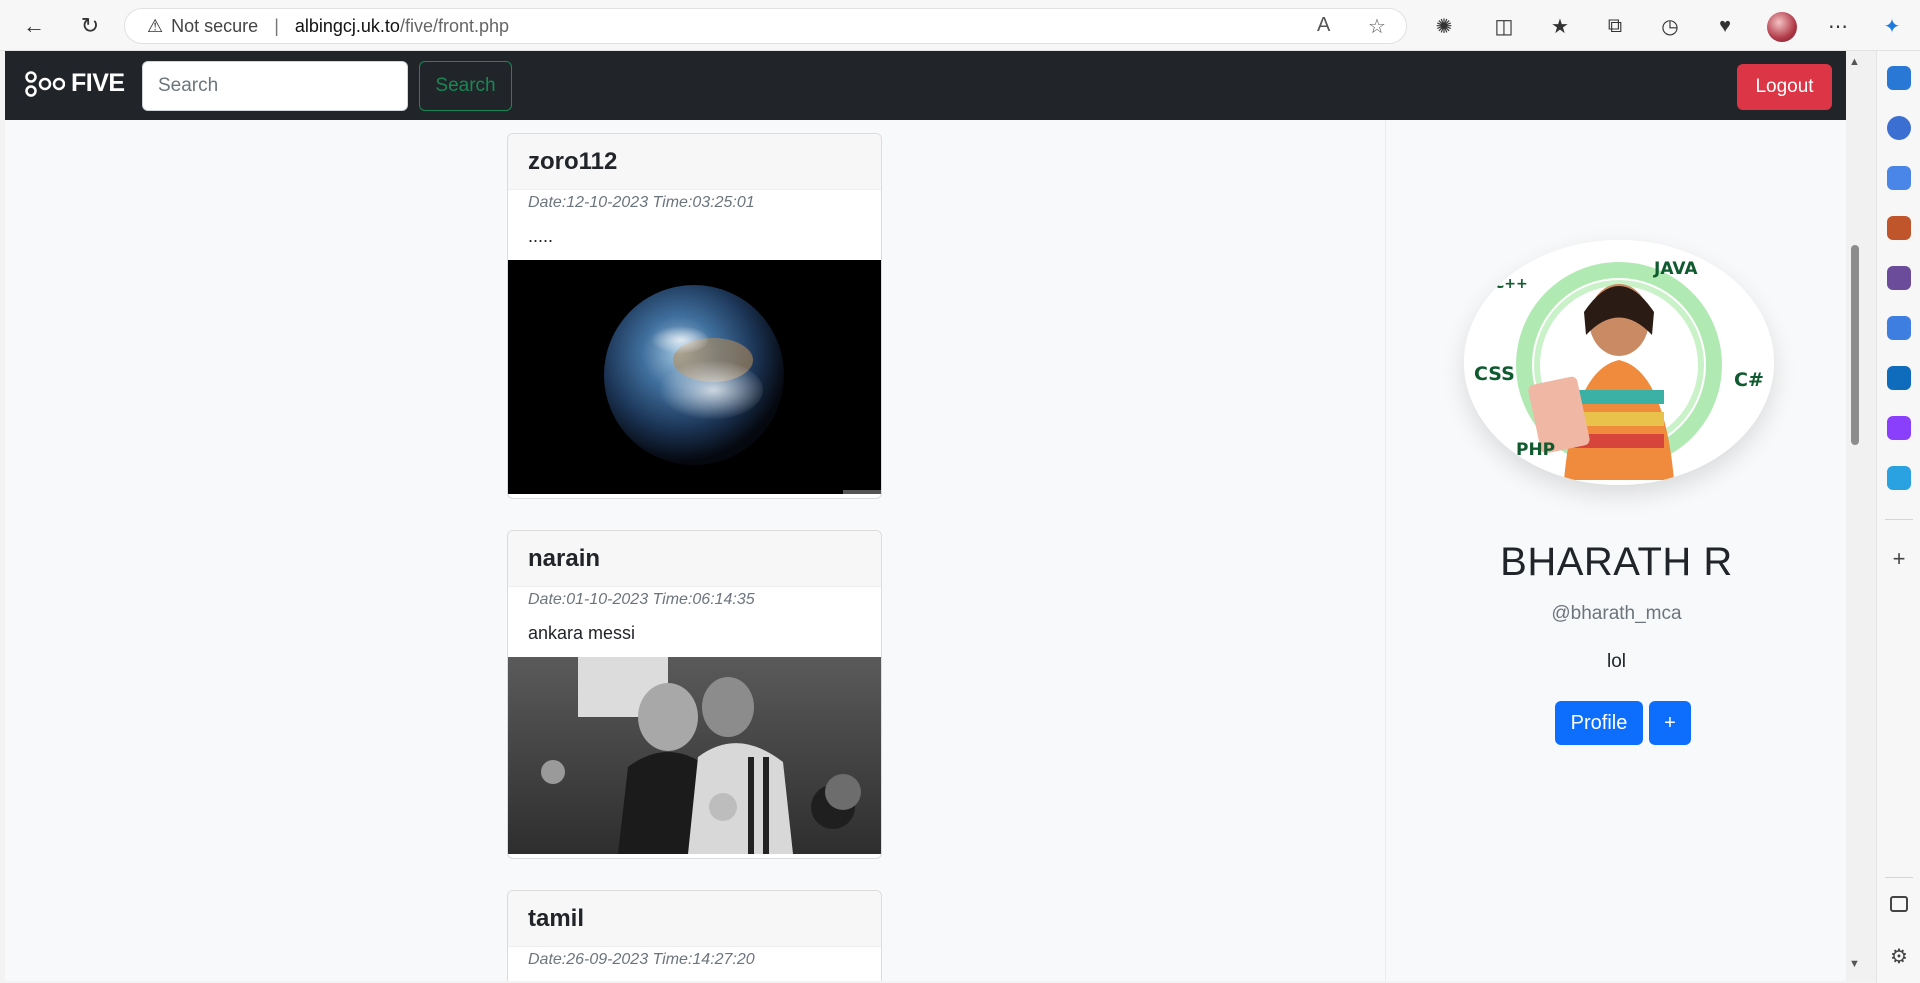  I want to click on more-menu-icon: ⋯, so click(1838, 26).